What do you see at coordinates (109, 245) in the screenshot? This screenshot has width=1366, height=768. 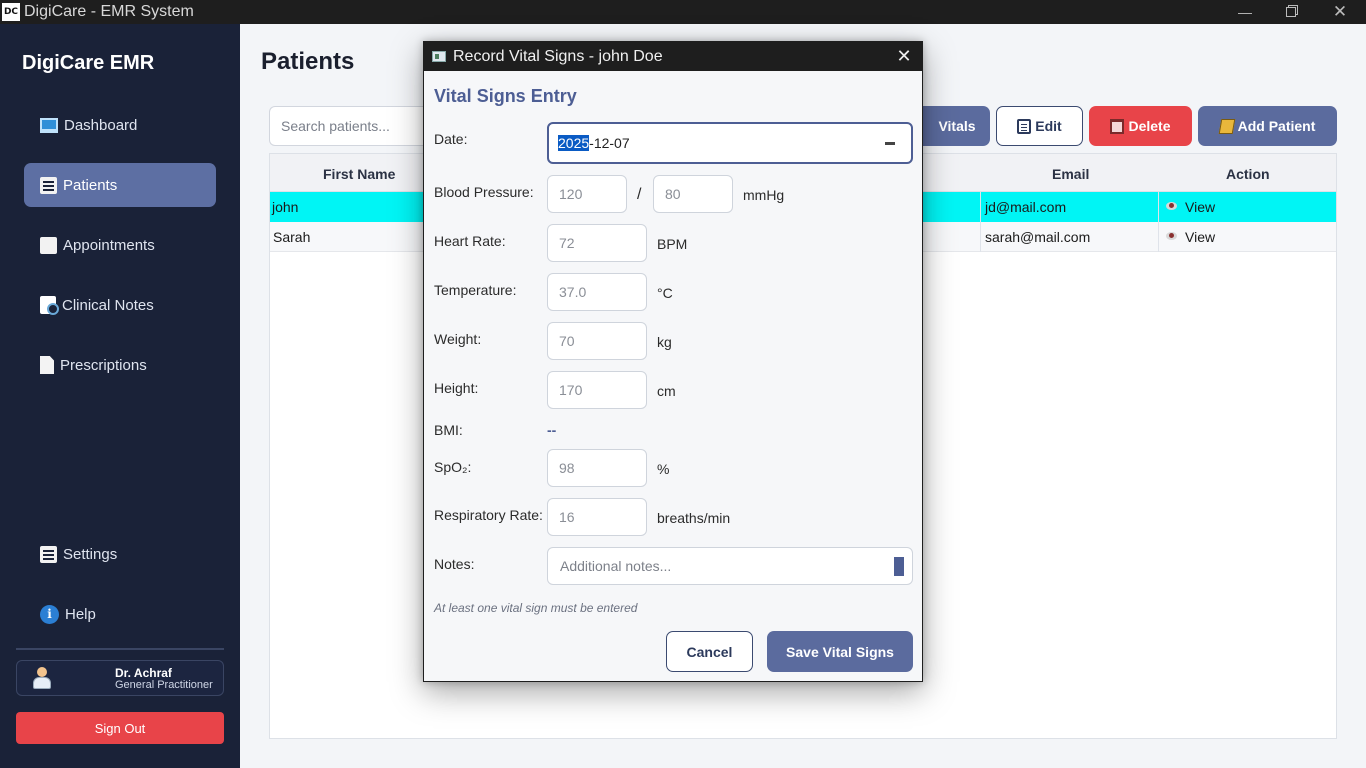 I see `sidebar-item-label: Appointments` at bounding box center [109, 245].